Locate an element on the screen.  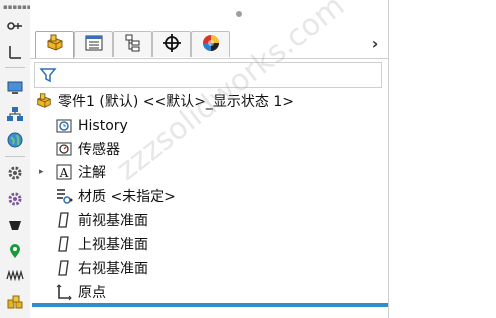
annotations-icon: A is located at coordinates (64, 172).